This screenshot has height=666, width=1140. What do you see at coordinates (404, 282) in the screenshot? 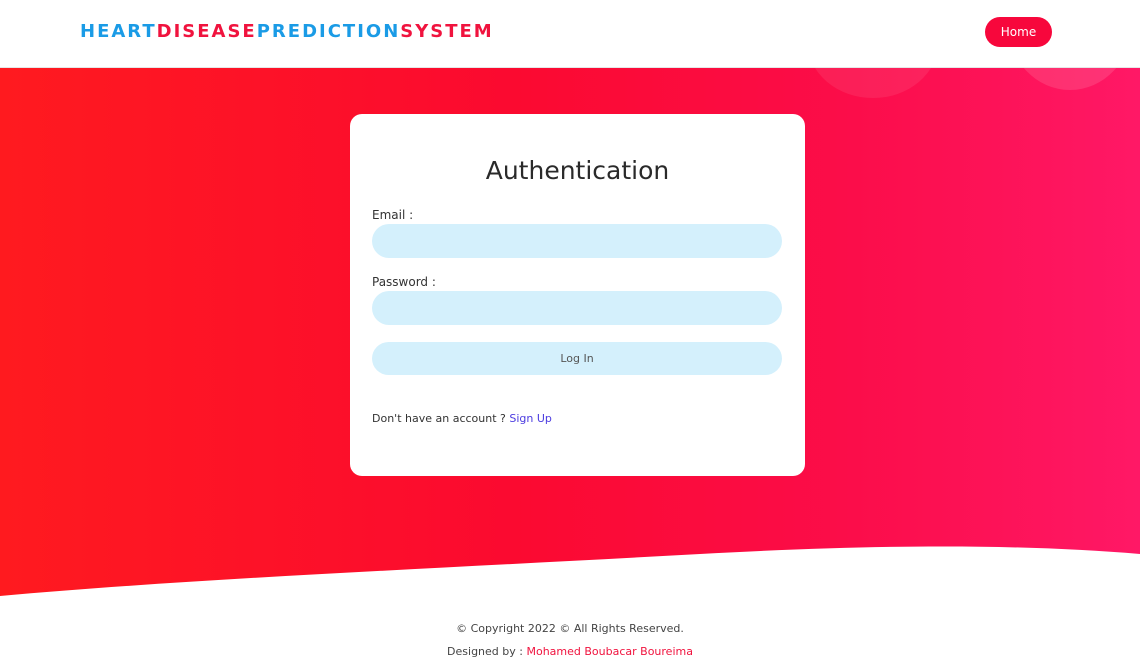
I see `password-label: Password :` at bounding box center [404, 282].